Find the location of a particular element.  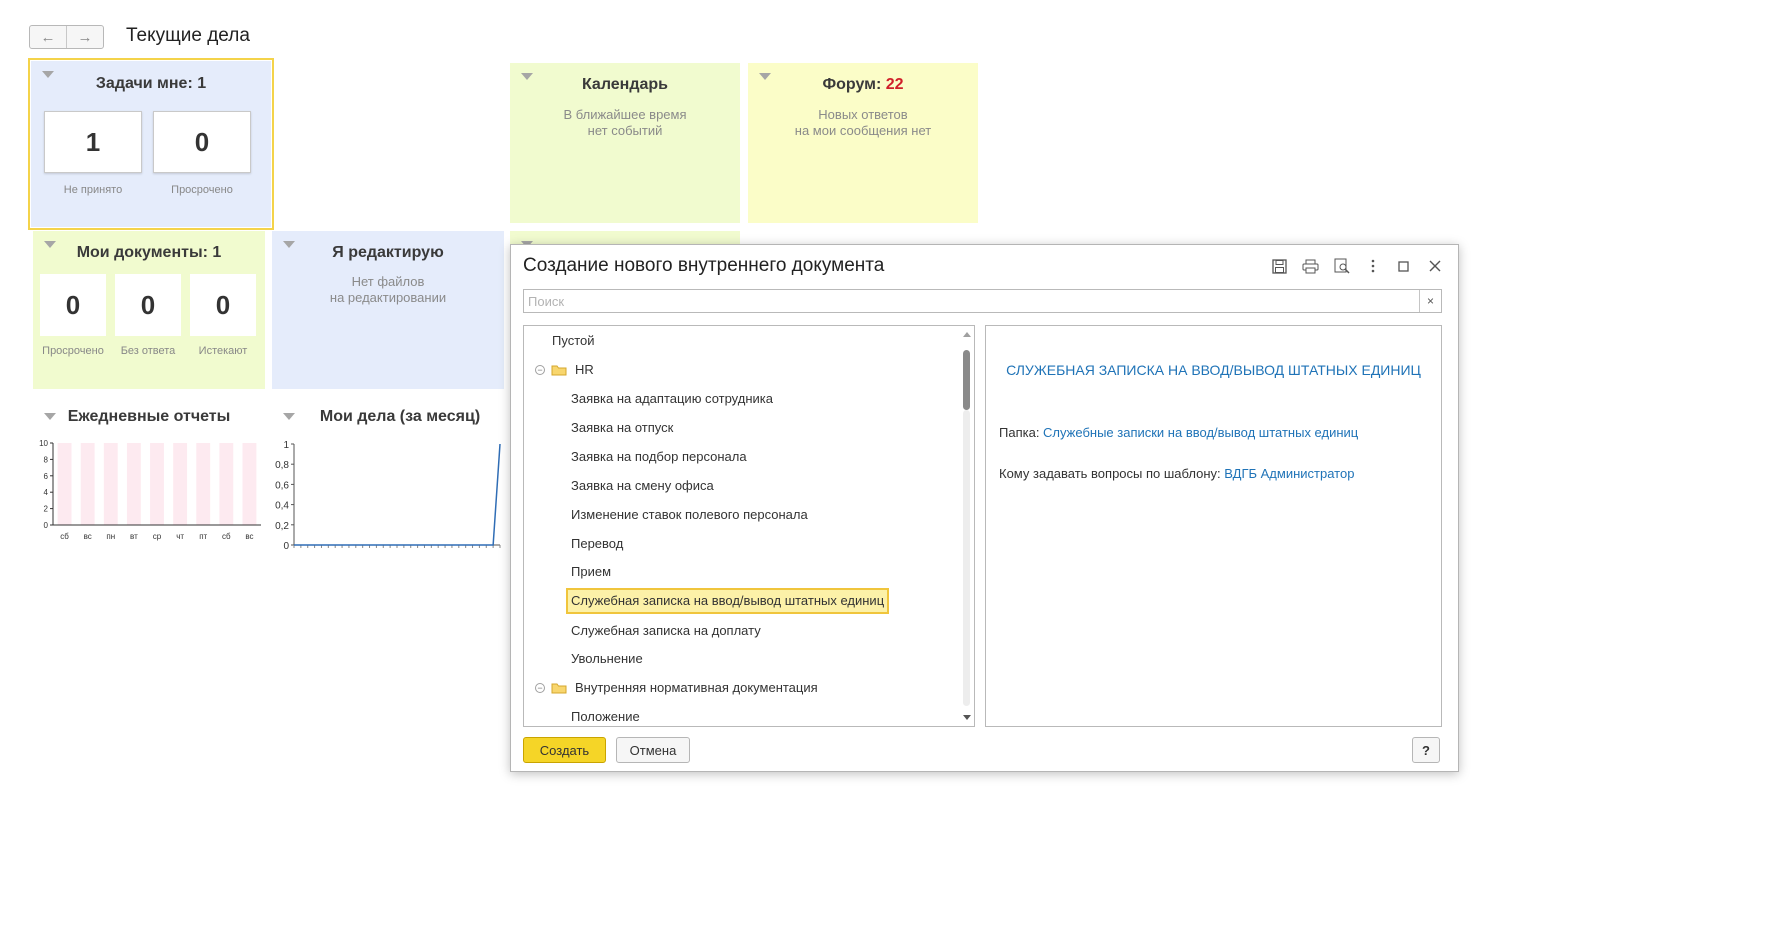

y-tick-label: 10 is located at coordinates (43, 443).